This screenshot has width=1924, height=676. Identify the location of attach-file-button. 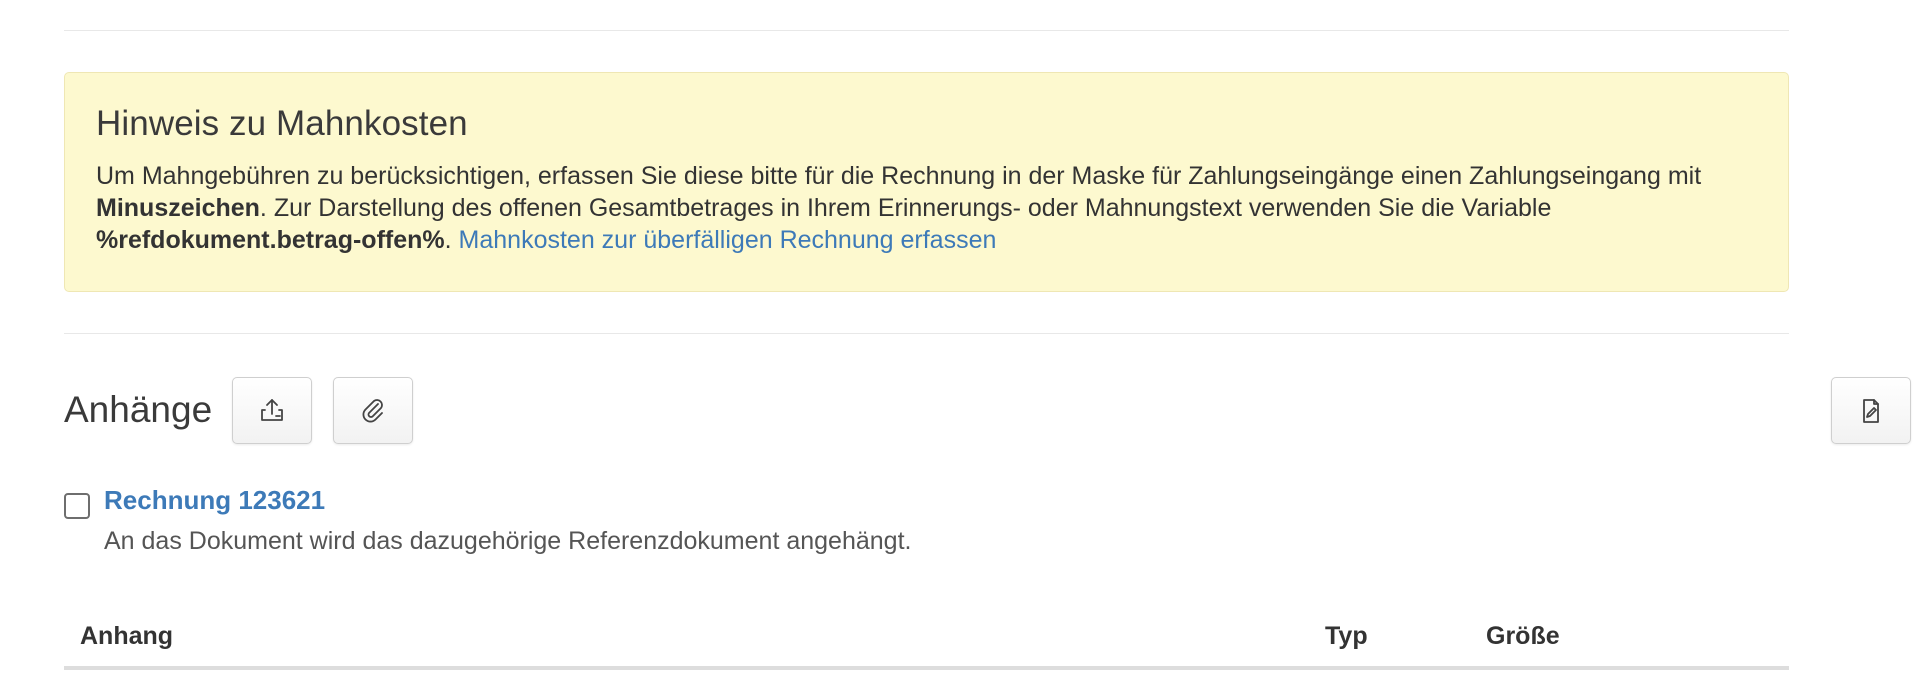
(373, 410).